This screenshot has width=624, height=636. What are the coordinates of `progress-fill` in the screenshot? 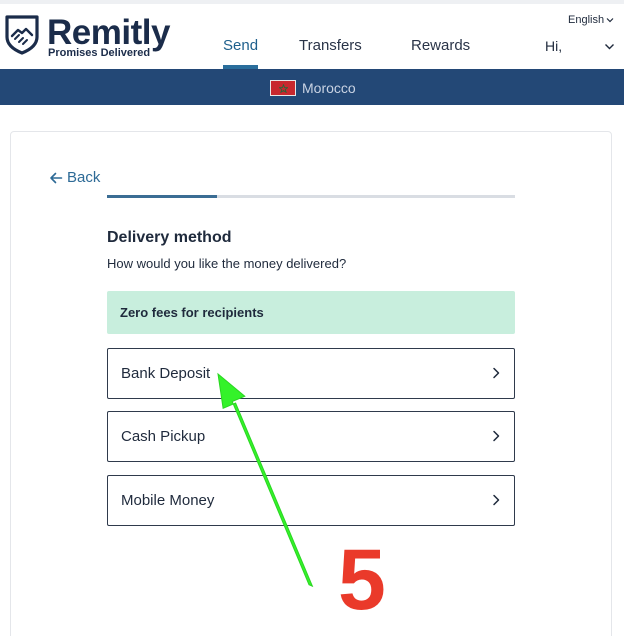 It's located at (162, 196).